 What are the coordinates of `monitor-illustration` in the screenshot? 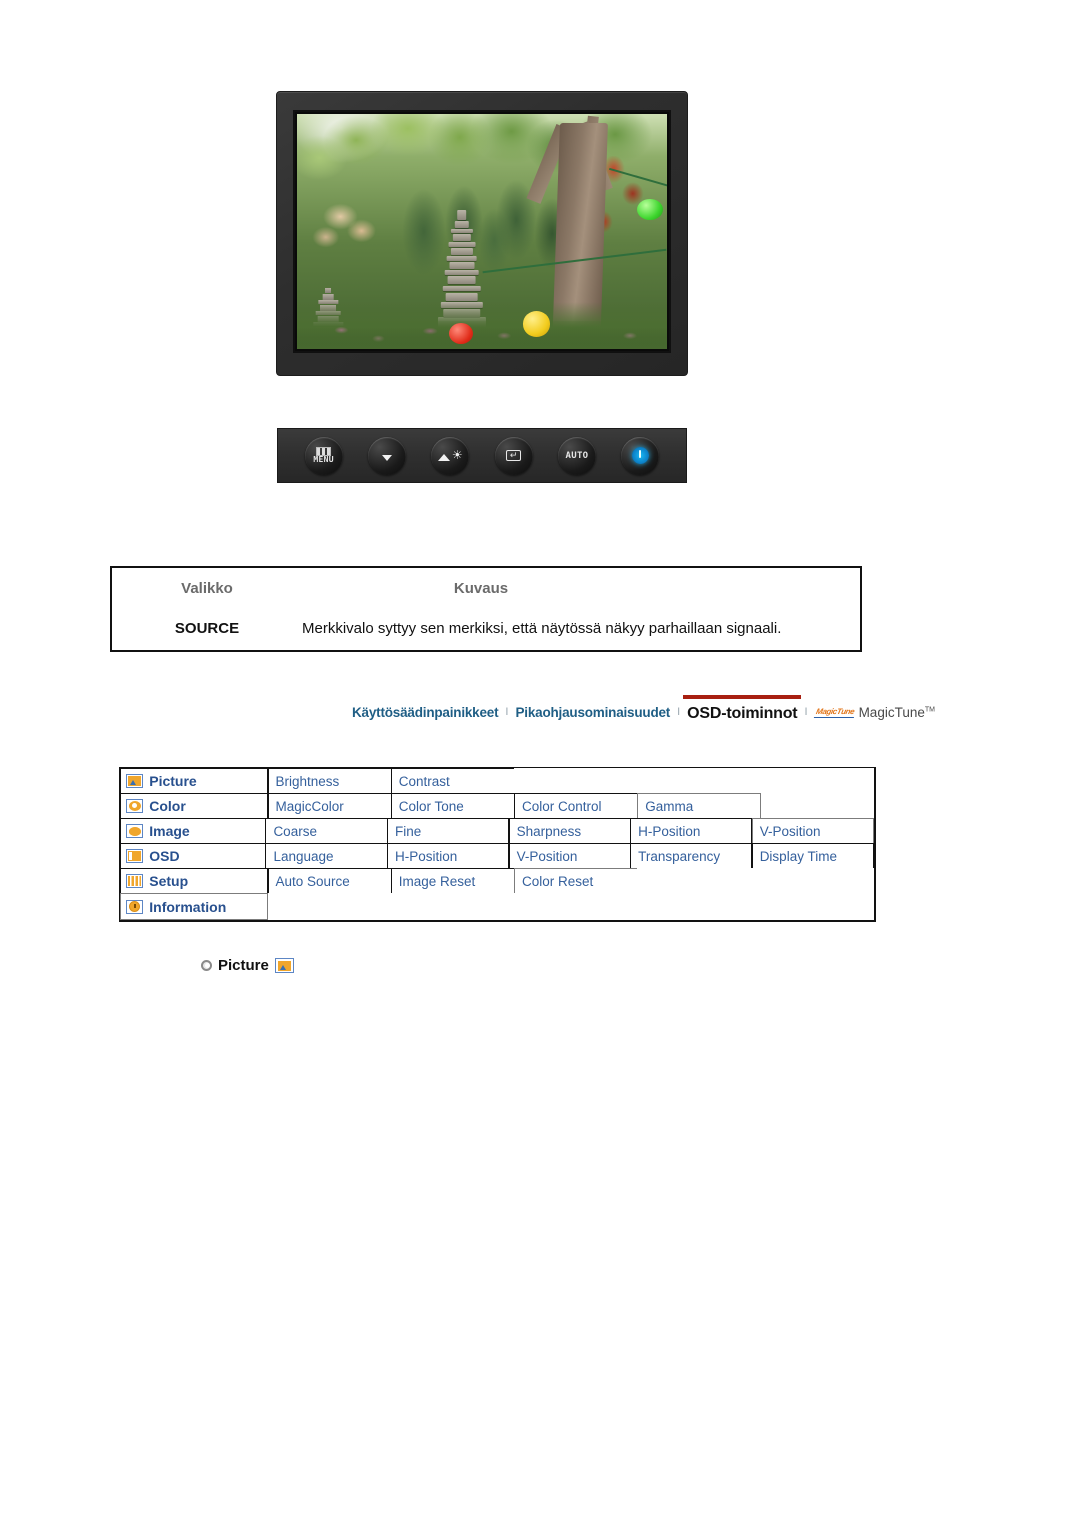 It's located at (482, 233).